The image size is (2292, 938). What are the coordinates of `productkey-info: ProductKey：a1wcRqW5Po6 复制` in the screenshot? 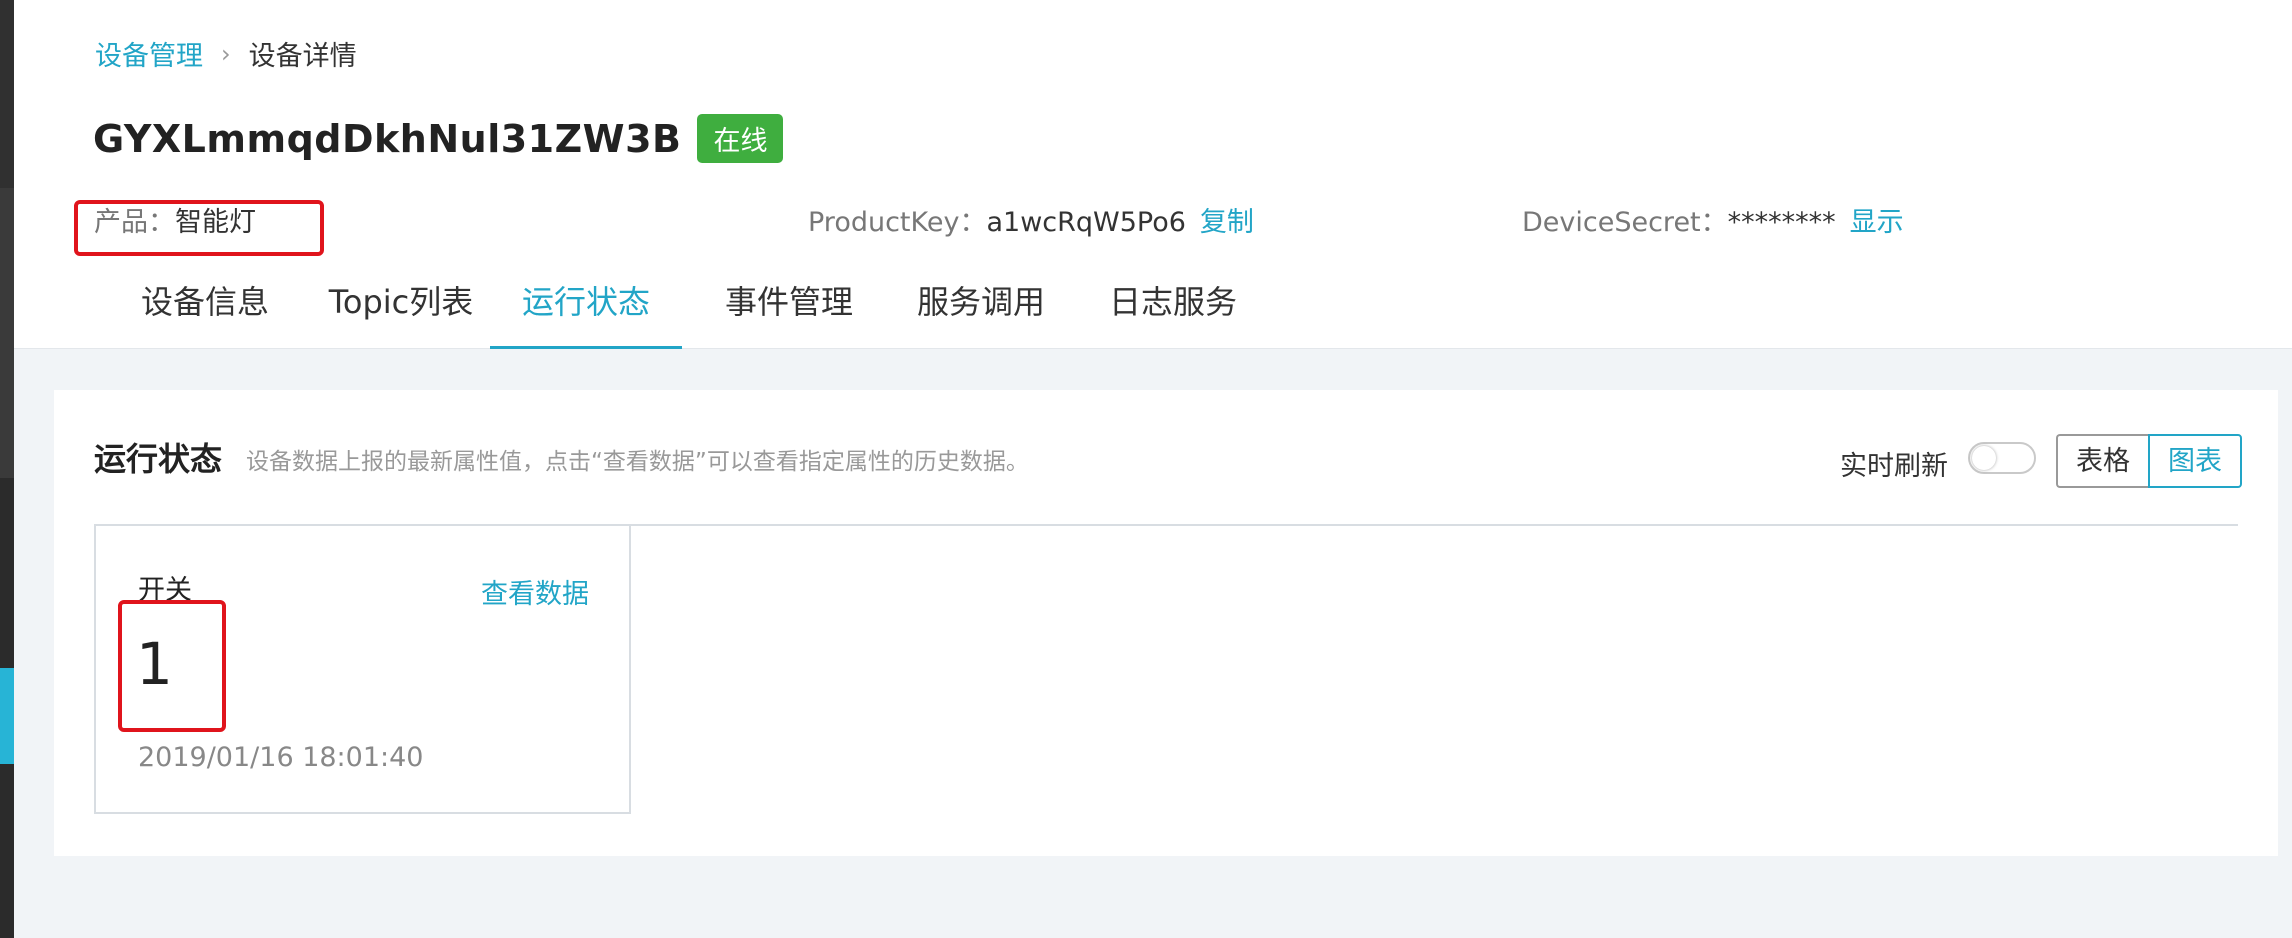 It's located at (1031, 219).